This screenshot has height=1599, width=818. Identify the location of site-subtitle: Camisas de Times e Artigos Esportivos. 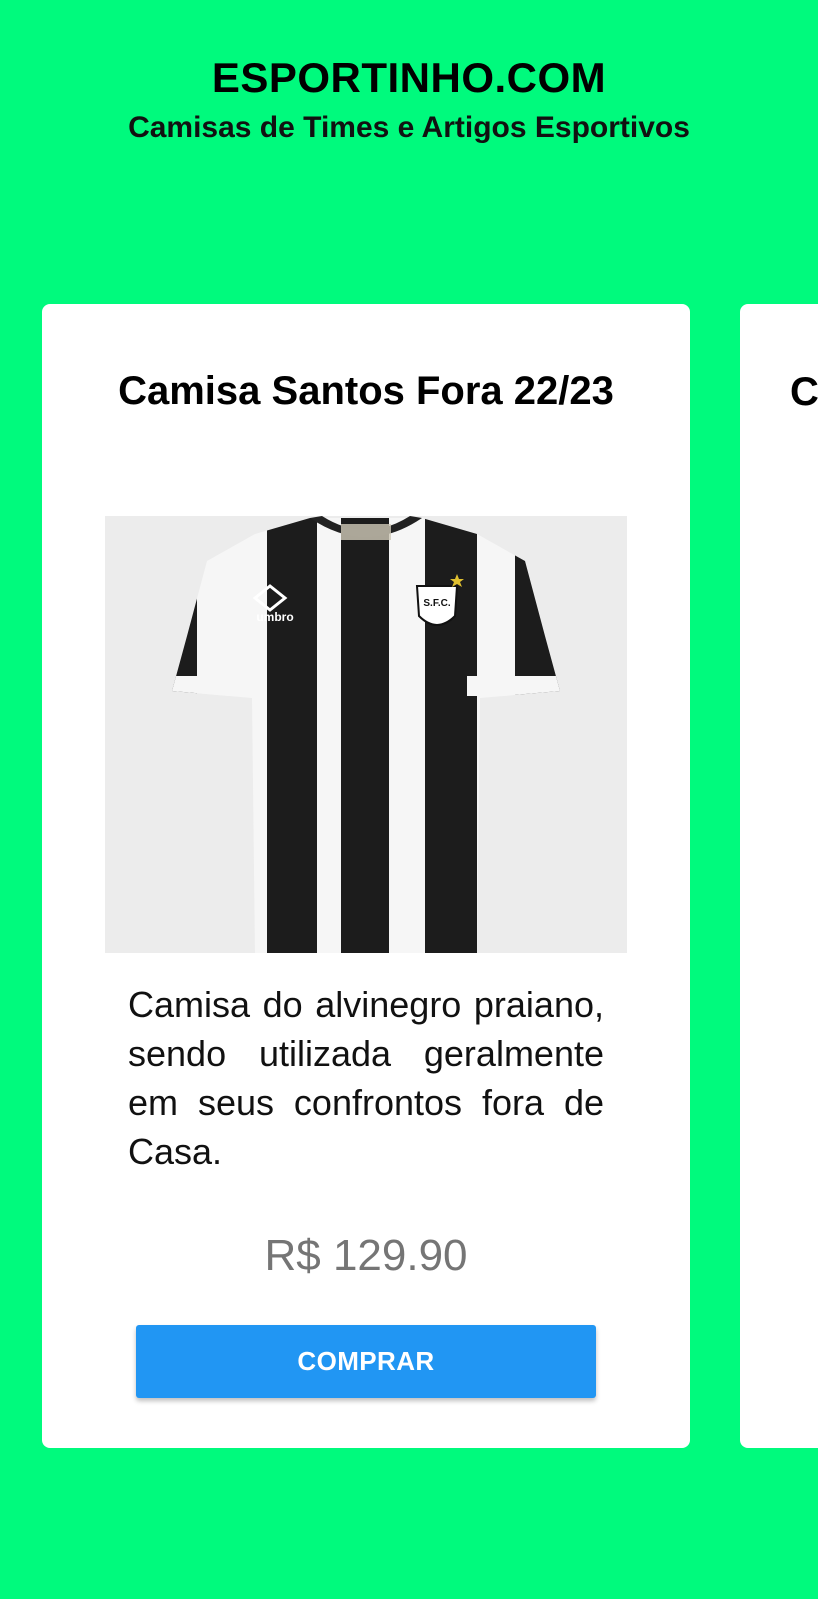
(409, 127).